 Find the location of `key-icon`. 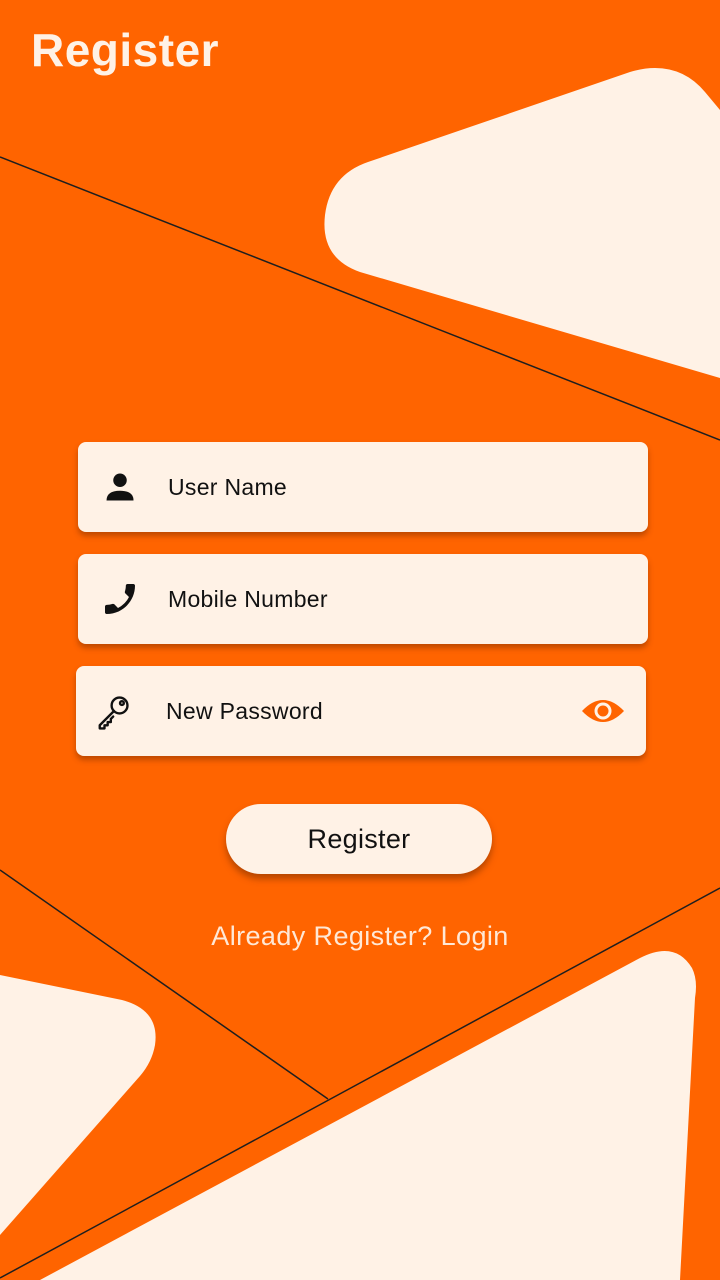

key-icon is located at coordinates (114, 711).